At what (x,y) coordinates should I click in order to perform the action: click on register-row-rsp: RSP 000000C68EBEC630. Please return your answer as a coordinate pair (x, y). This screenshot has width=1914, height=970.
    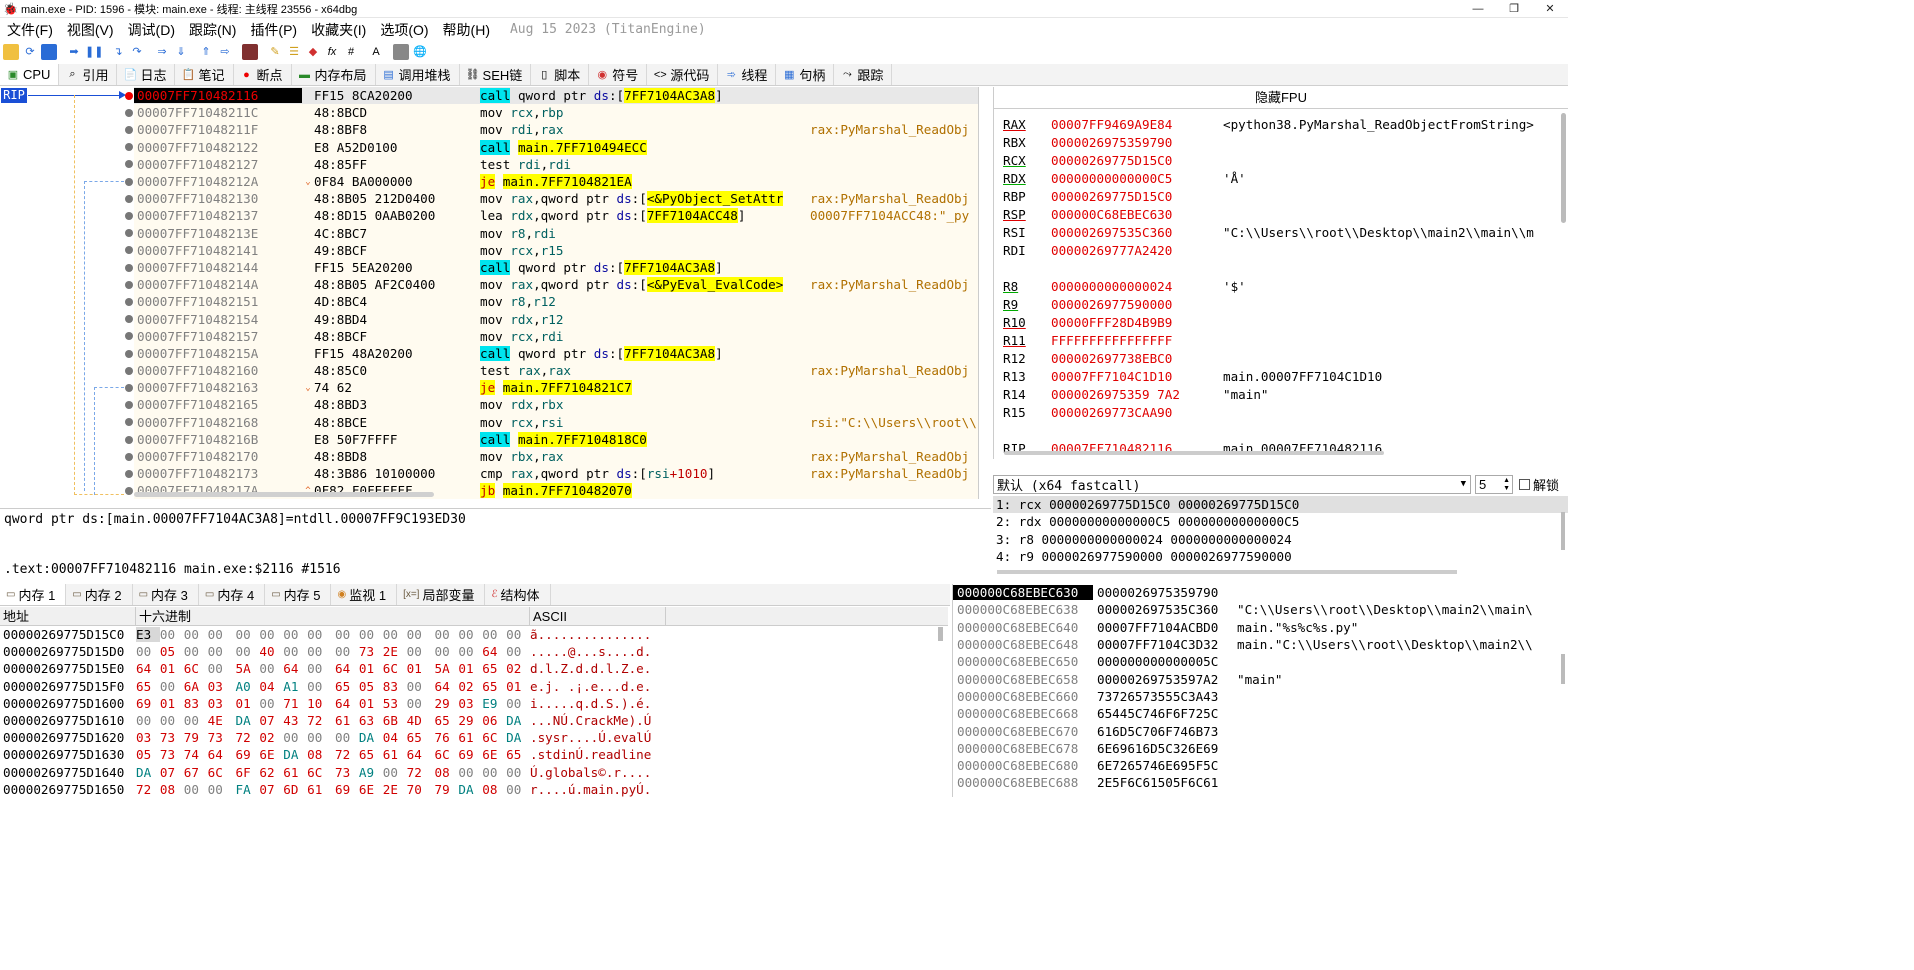
    Looking at the image, I should click on (1280, 214).